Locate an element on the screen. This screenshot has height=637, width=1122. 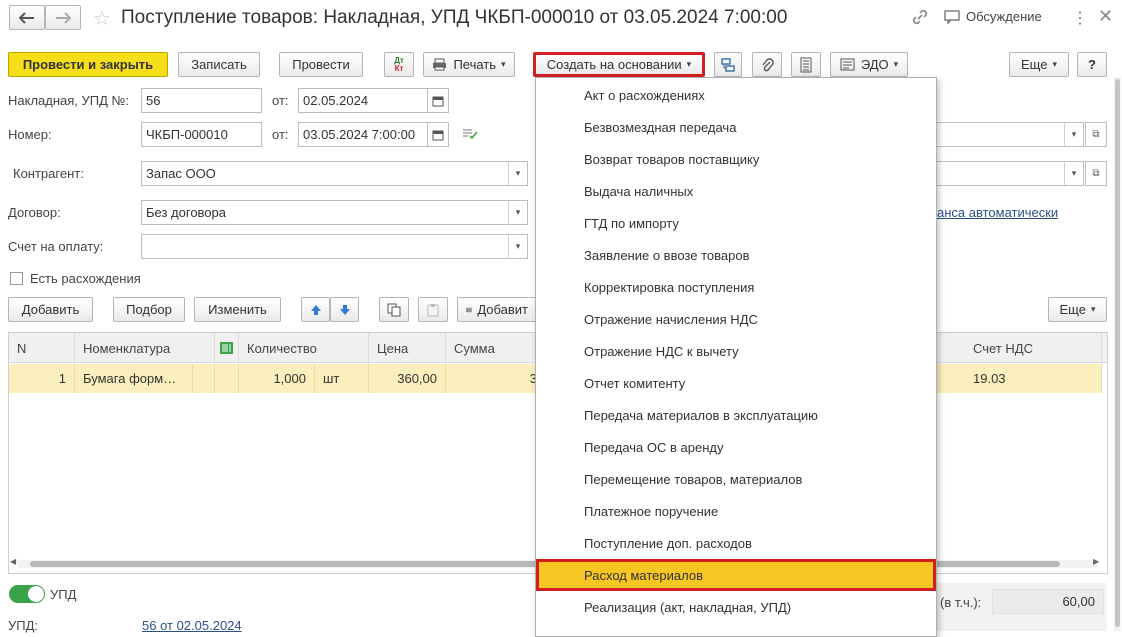
invoice-date-field: 02.05.2024 is located at coordinates (363, 100).